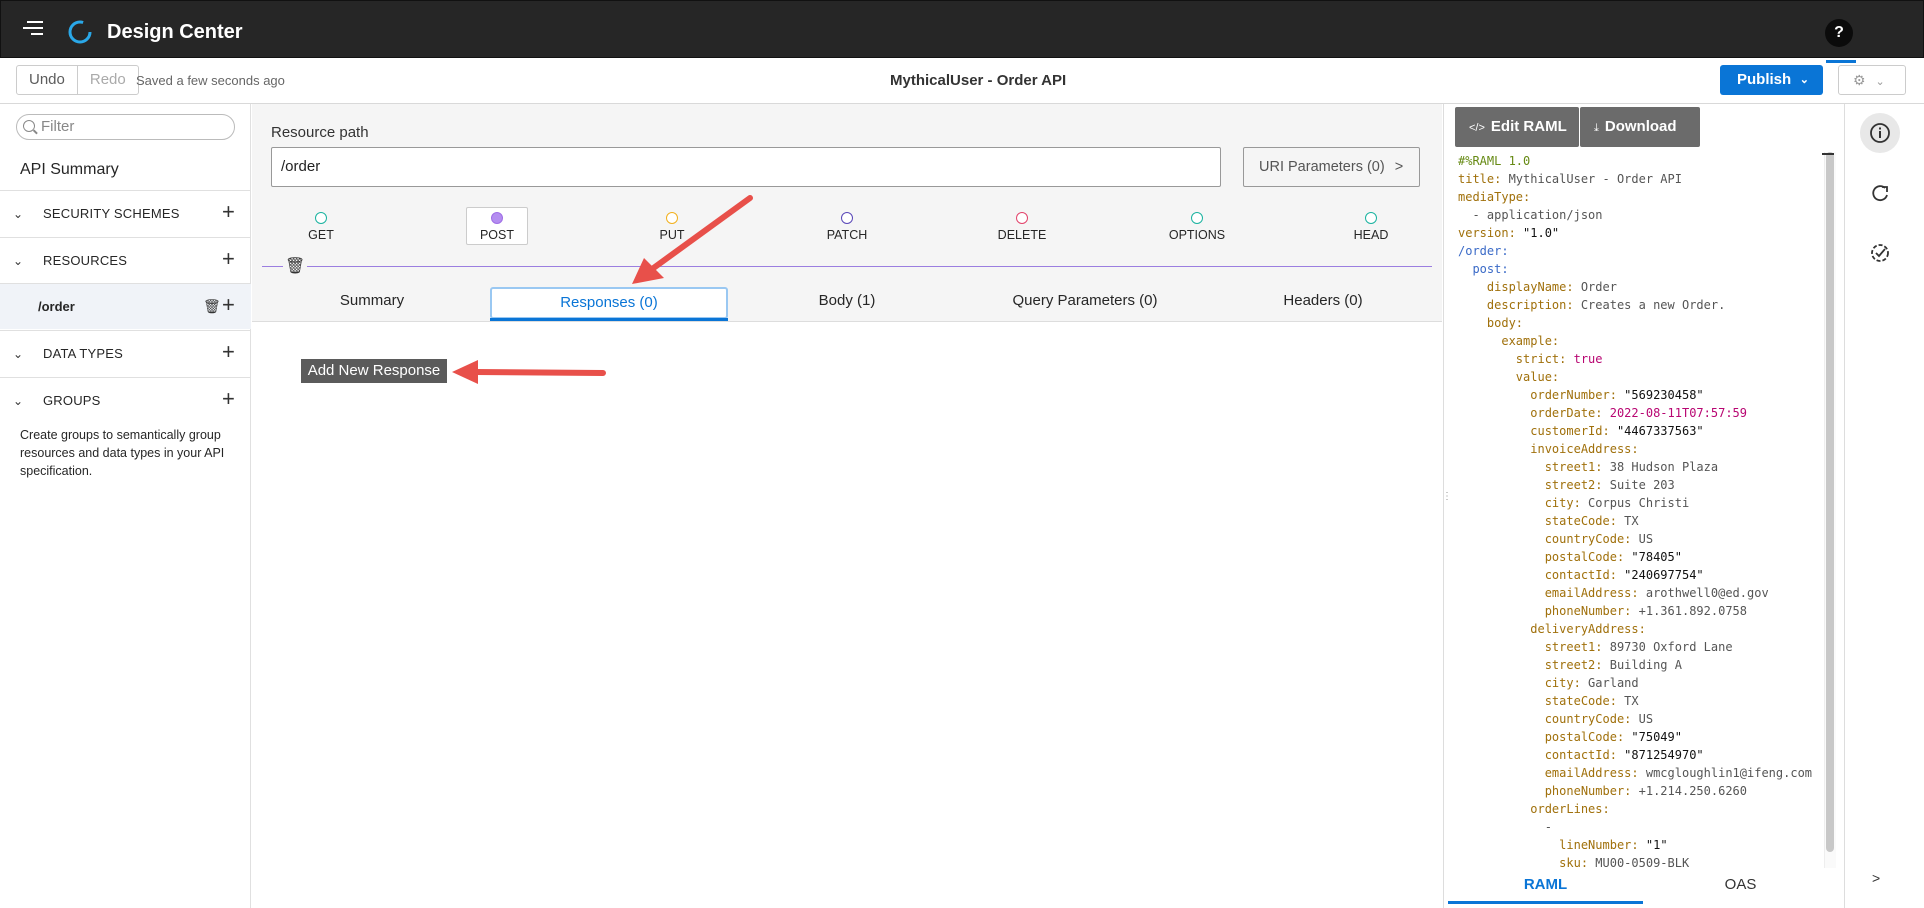 This screenshot has height=908, width=1924. Describe the element at coordinates (18, 261) in the screenshot. I see `chevron-down-icon: ⌄` at that location.